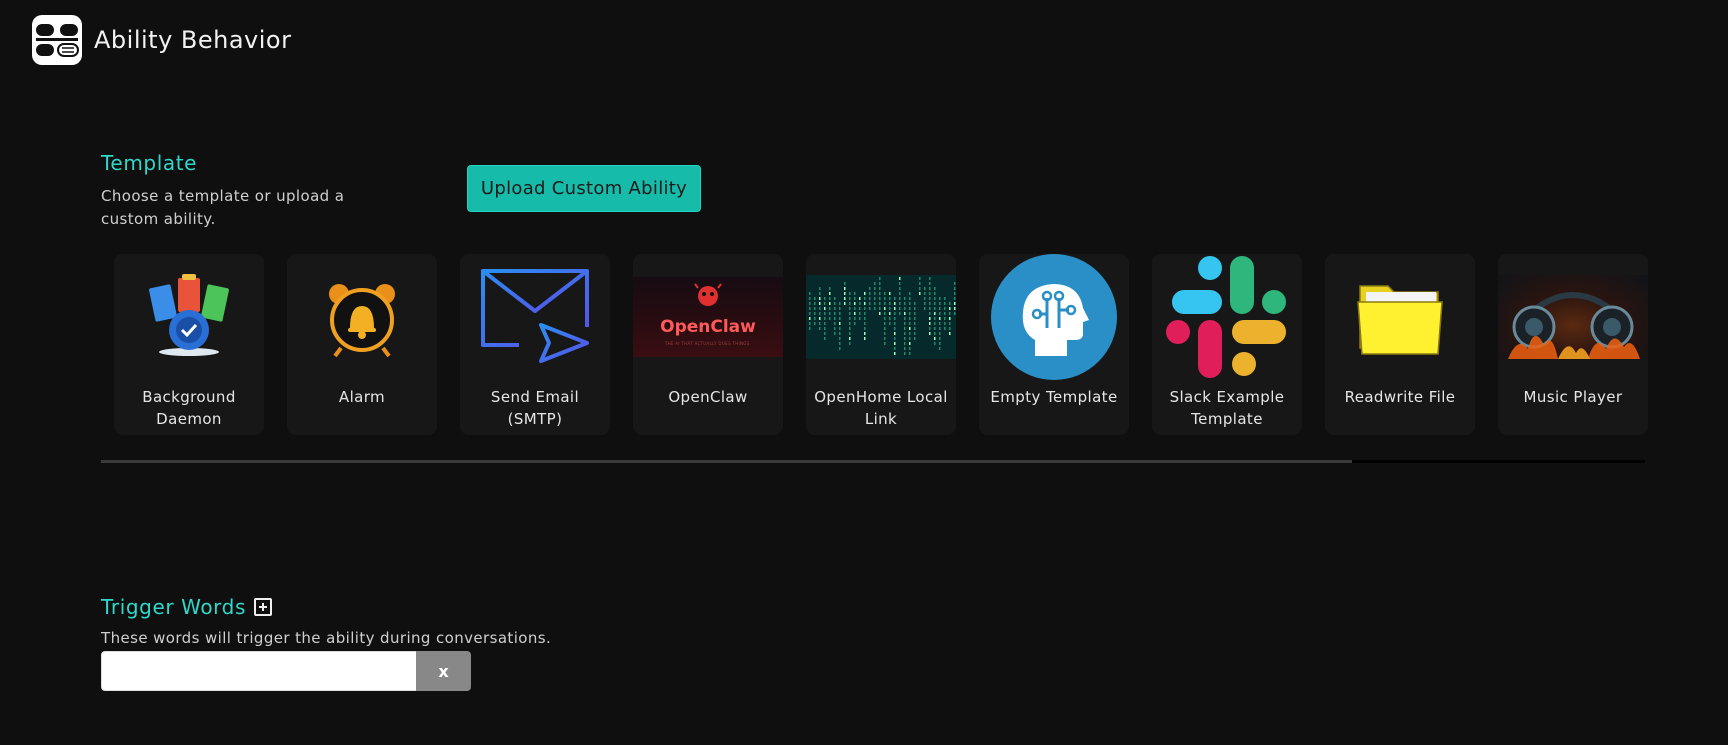 Image resolution: width=1728 pixels, height=745 pixels. Describe the element at coordinates (189, 317) in the screenshot. I see `gear-documents-icon` at that location.